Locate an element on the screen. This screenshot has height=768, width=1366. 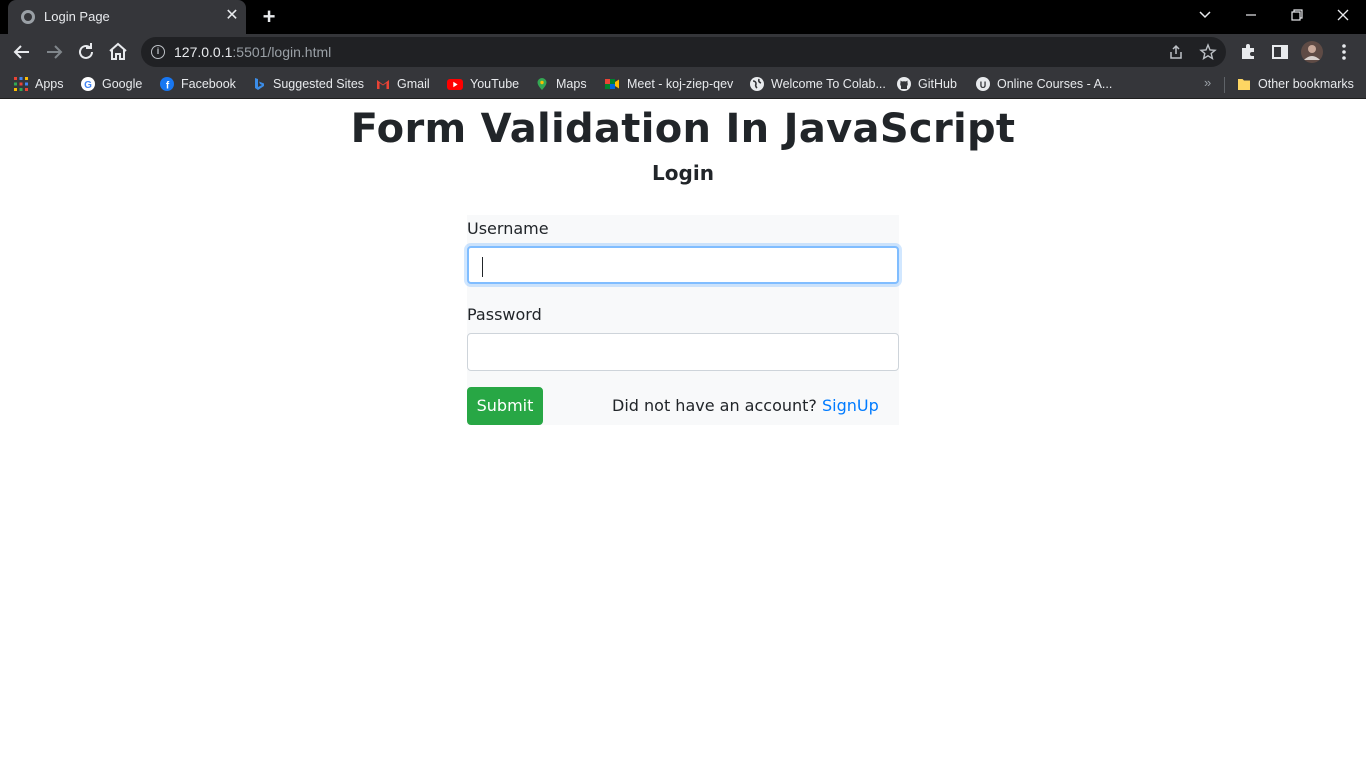
bookmark-gmail: Gmail is located at coordinates (403, 84).